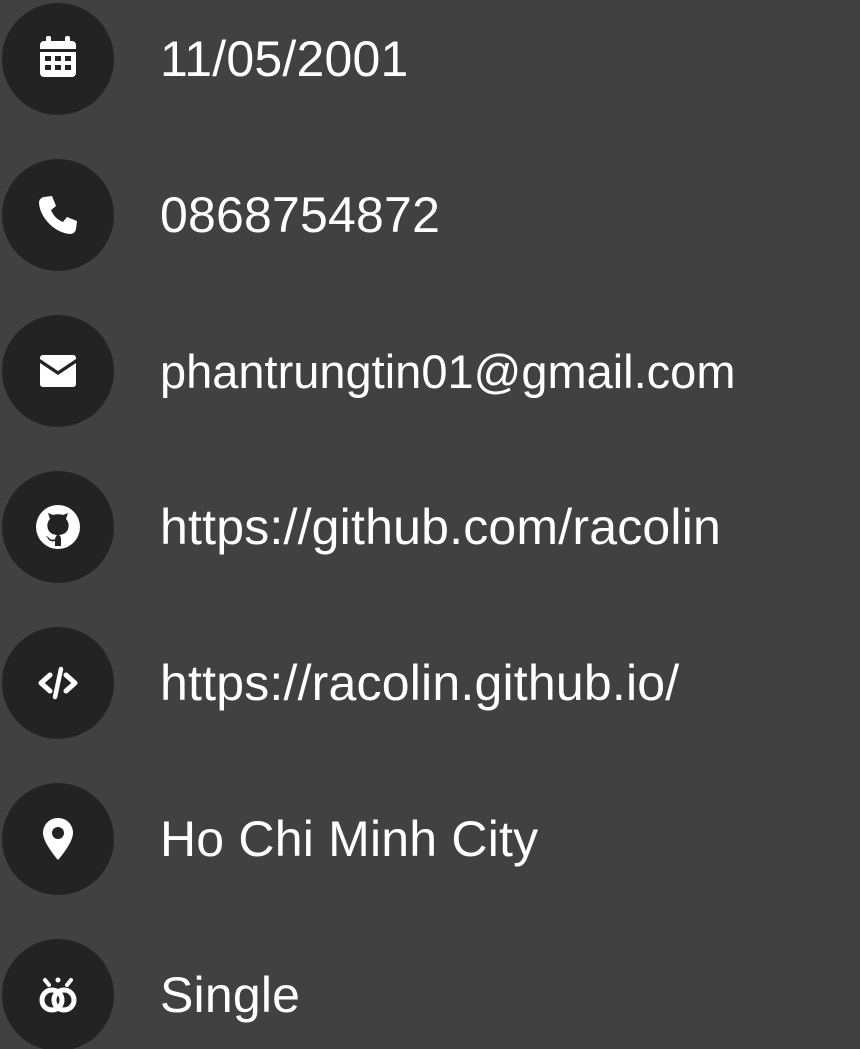 Image resolution: width=860 pixels, height=1049 pixels. Describe the element at coordinates (349, 839) in the screenshot. I see `location-text: Ho Chi Minh City` at that location.